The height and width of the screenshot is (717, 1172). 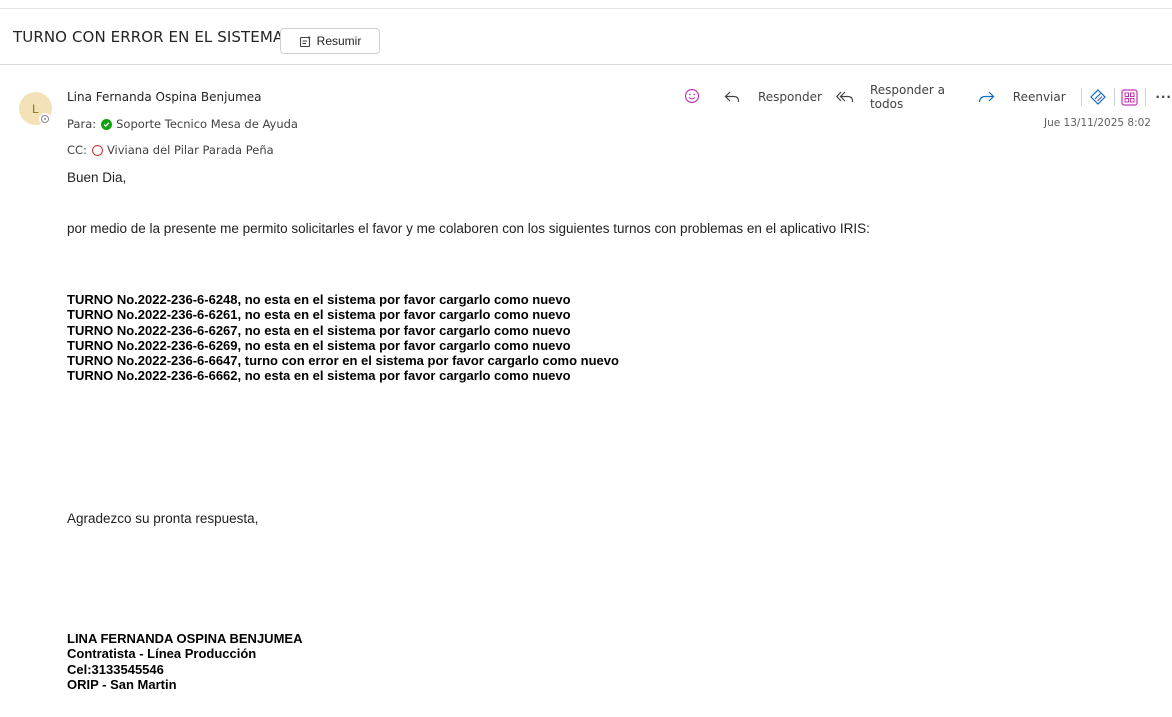 What do you see at coordinates (162, 654) in the screenshot?
I see `signature-role: Contratista - Línea Producción` at bounding box center [162, 654].